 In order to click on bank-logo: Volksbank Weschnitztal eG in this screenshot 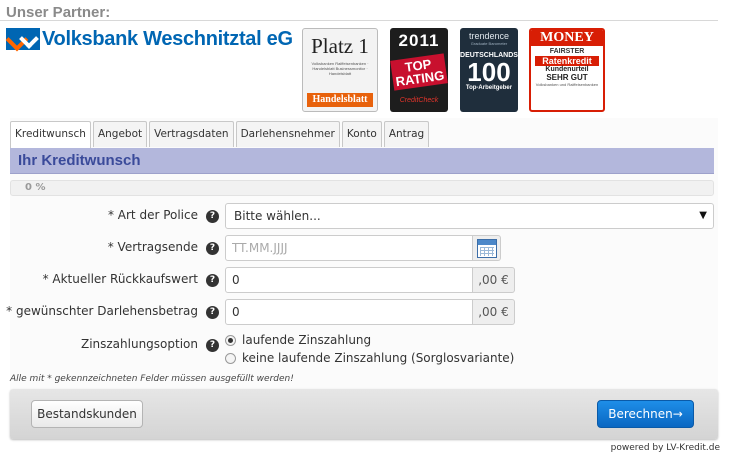, I will do `click(149, 39)`.